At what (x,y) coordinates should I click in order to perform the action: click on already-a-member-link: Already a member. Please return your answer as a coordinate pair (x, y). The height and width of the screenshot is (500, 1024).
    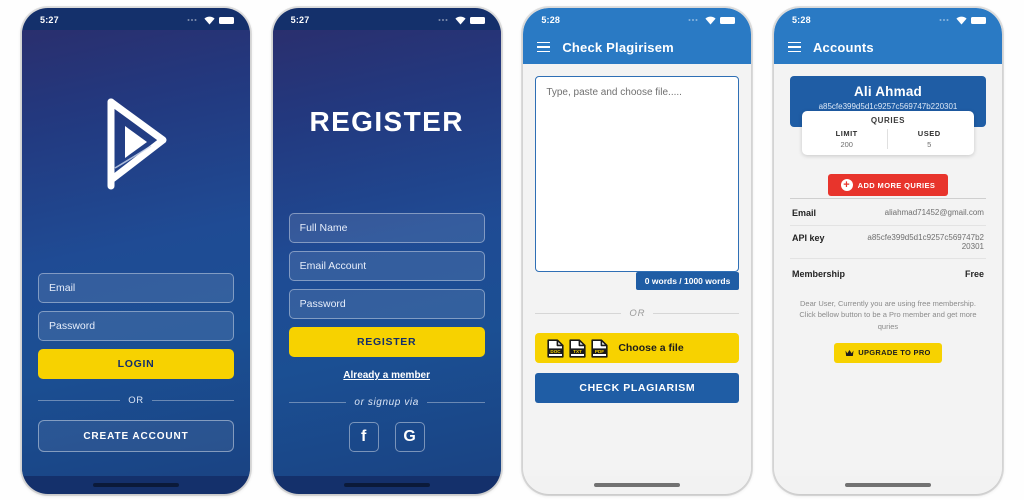
    Looking at the image, I should click on (387, 375).